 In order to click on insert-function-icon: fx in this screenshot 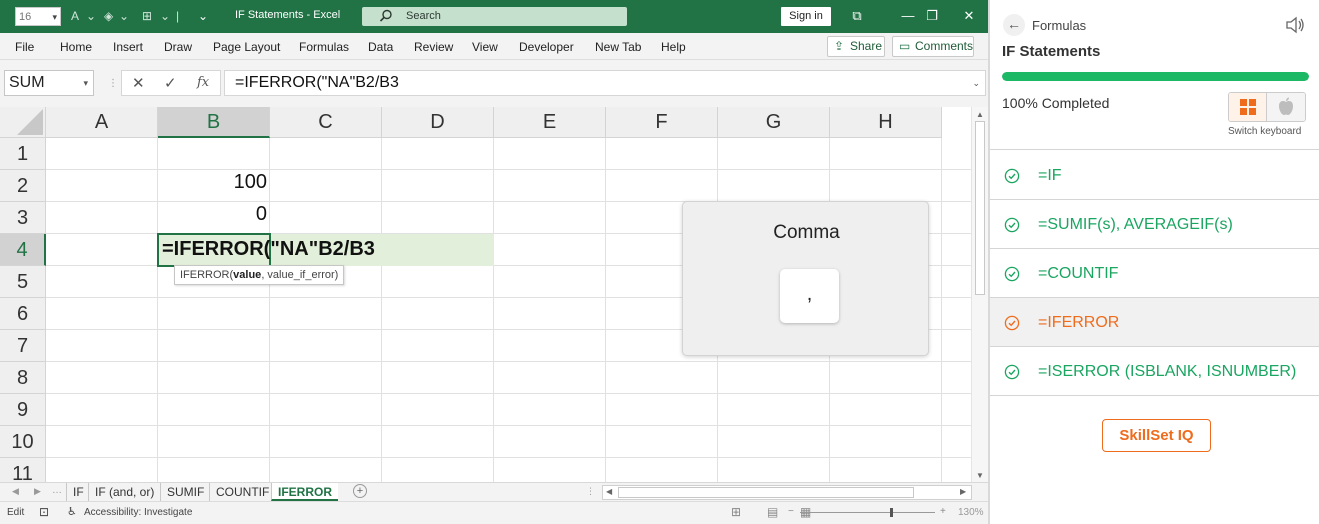, I will do `click(203, 82)`.